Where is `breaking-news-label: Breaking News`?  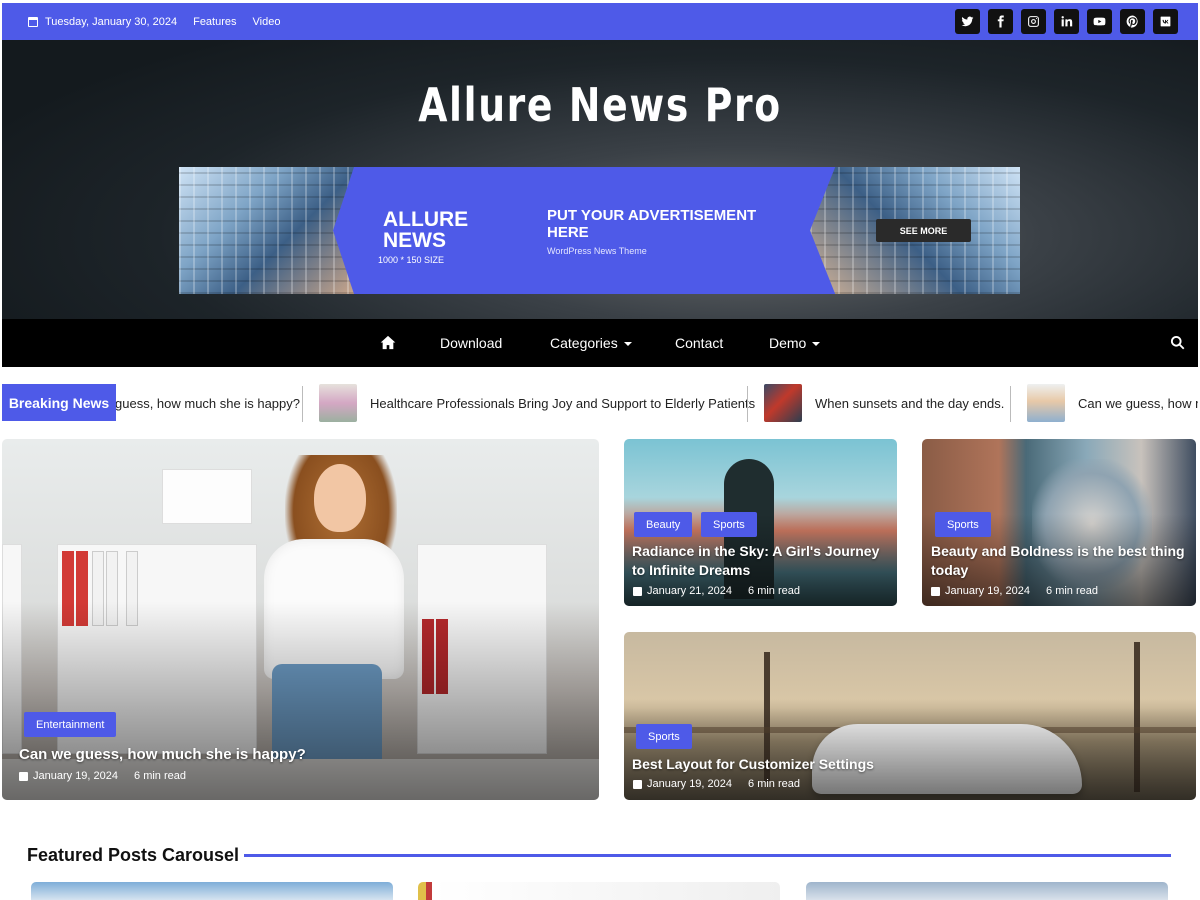
breaking-news-label: Breaking News is located at coordinates (59, 402).